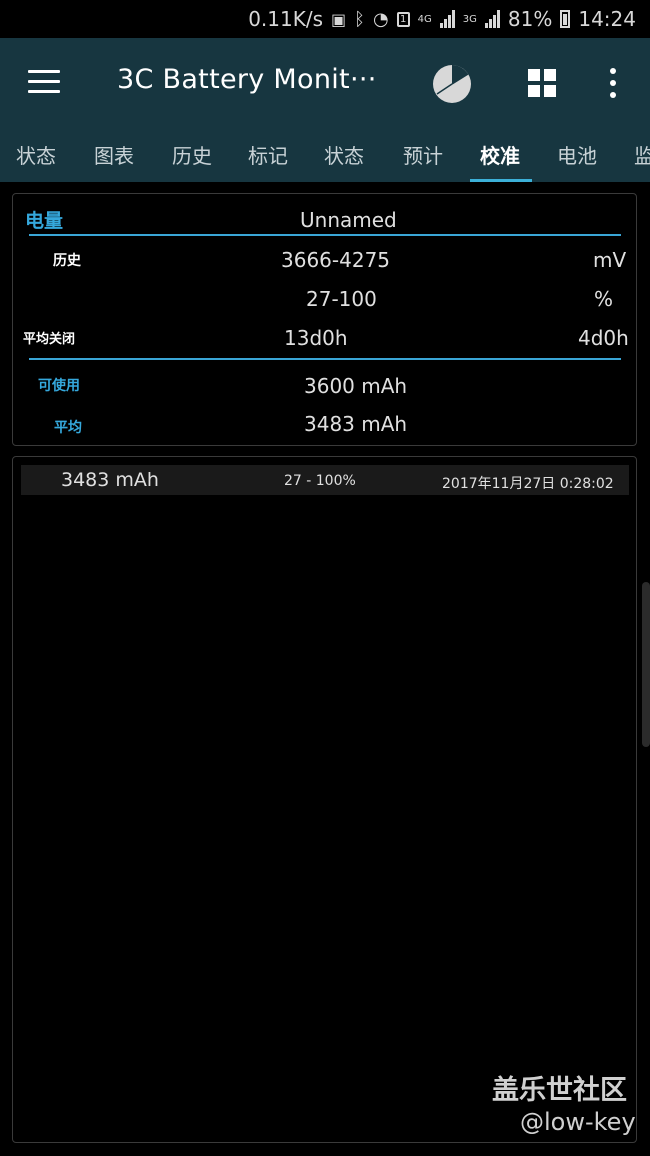 Image resolution: width=650 pixels, height=1156 pixels. What do you see at coordinates (356, 424) in the screenshot?
I see `average-value: 3483 mAh` at bounding box center [356, 424].